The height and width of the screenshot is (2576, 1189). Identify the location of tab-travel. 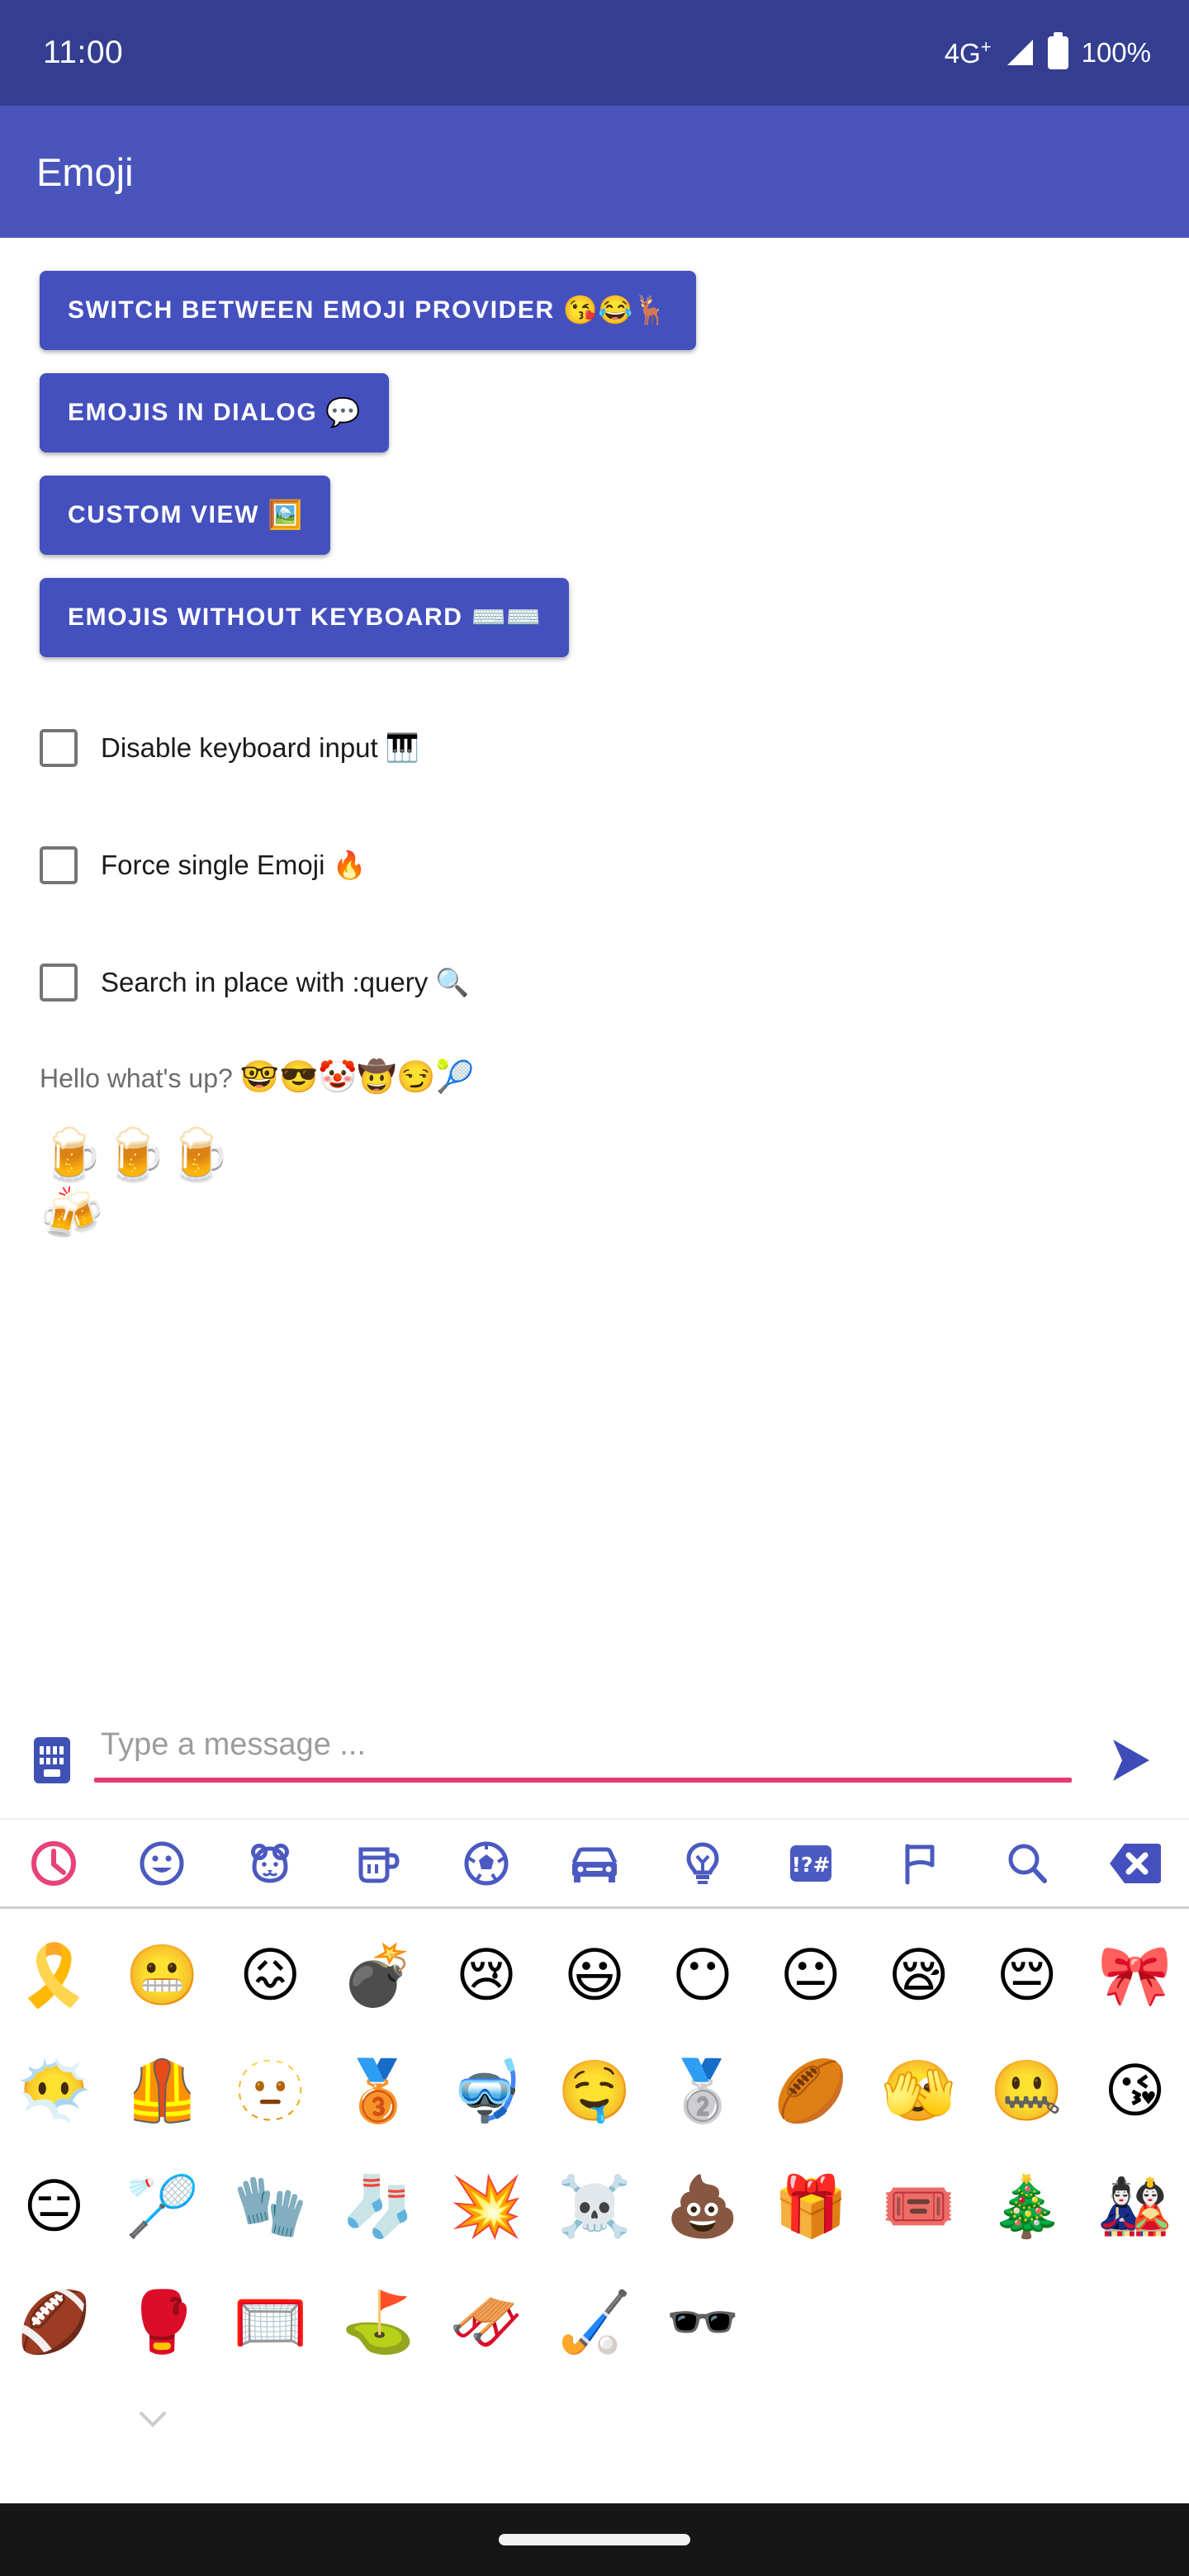
(595, 1863).